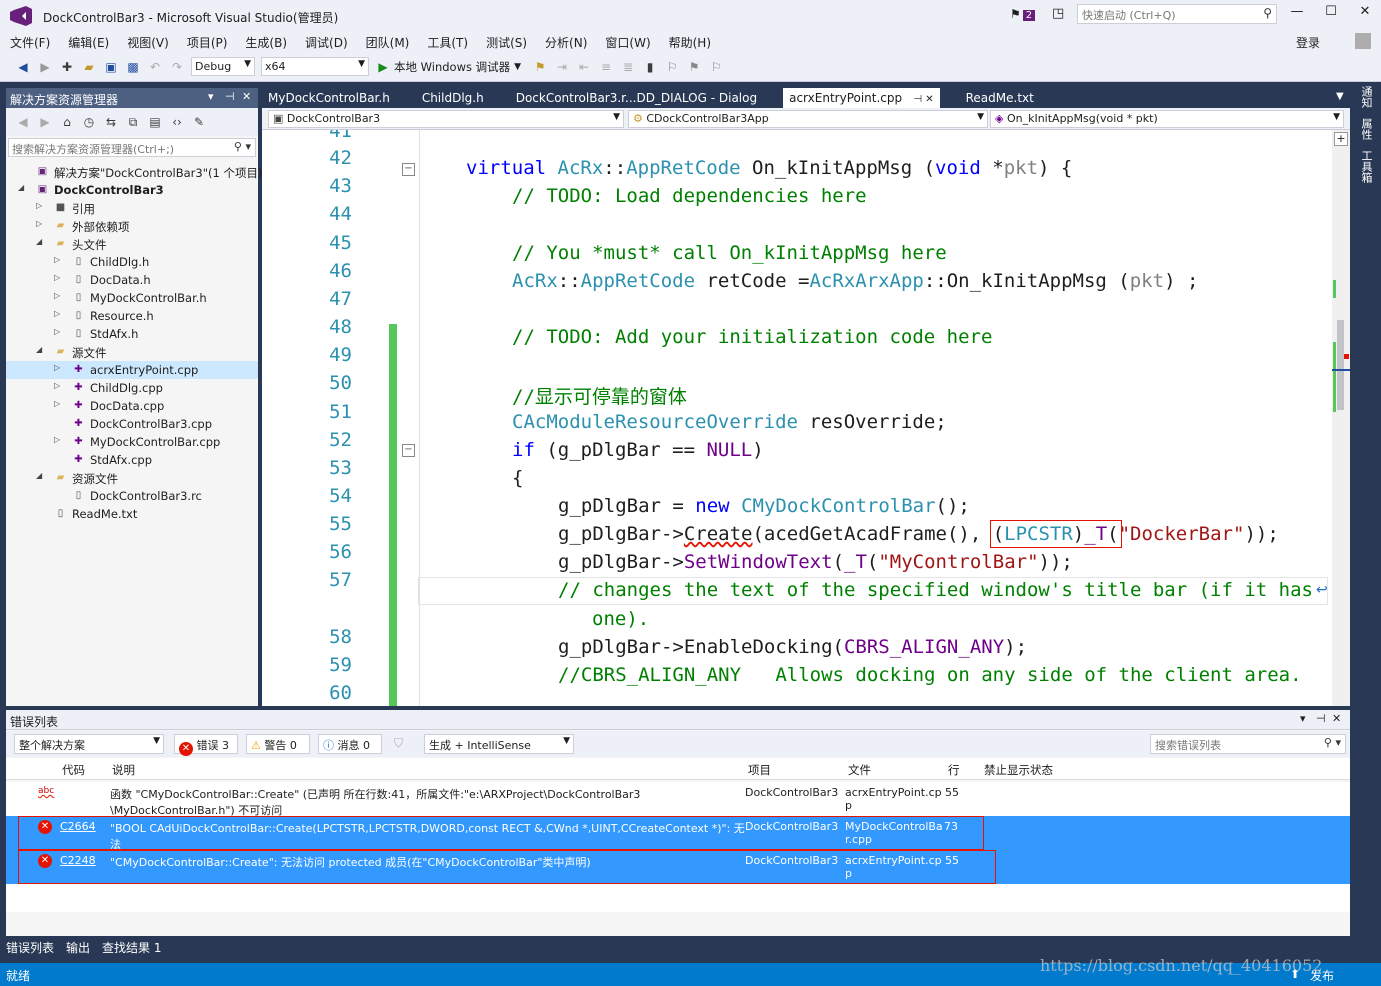 This screenshot has height=986, width=1381. What do you see at coordinates (206, 745) in the screenshot?
I see `errors-filter-button: ✕ 错误 3` at bounding box center [206, 745].